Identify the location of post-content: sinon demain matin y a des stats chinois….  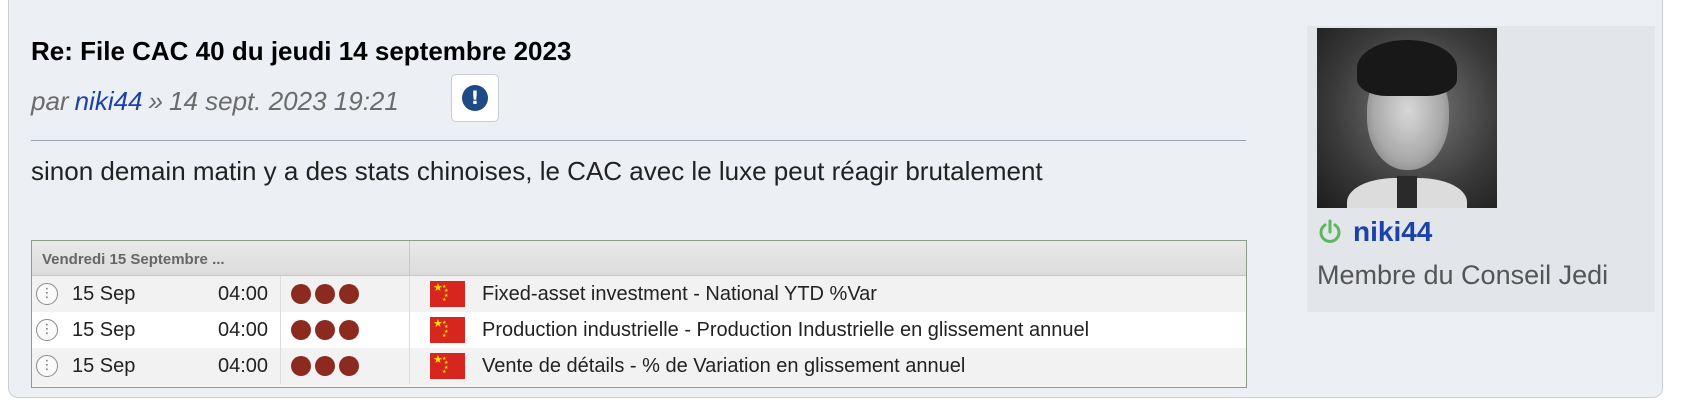
(537, 171).